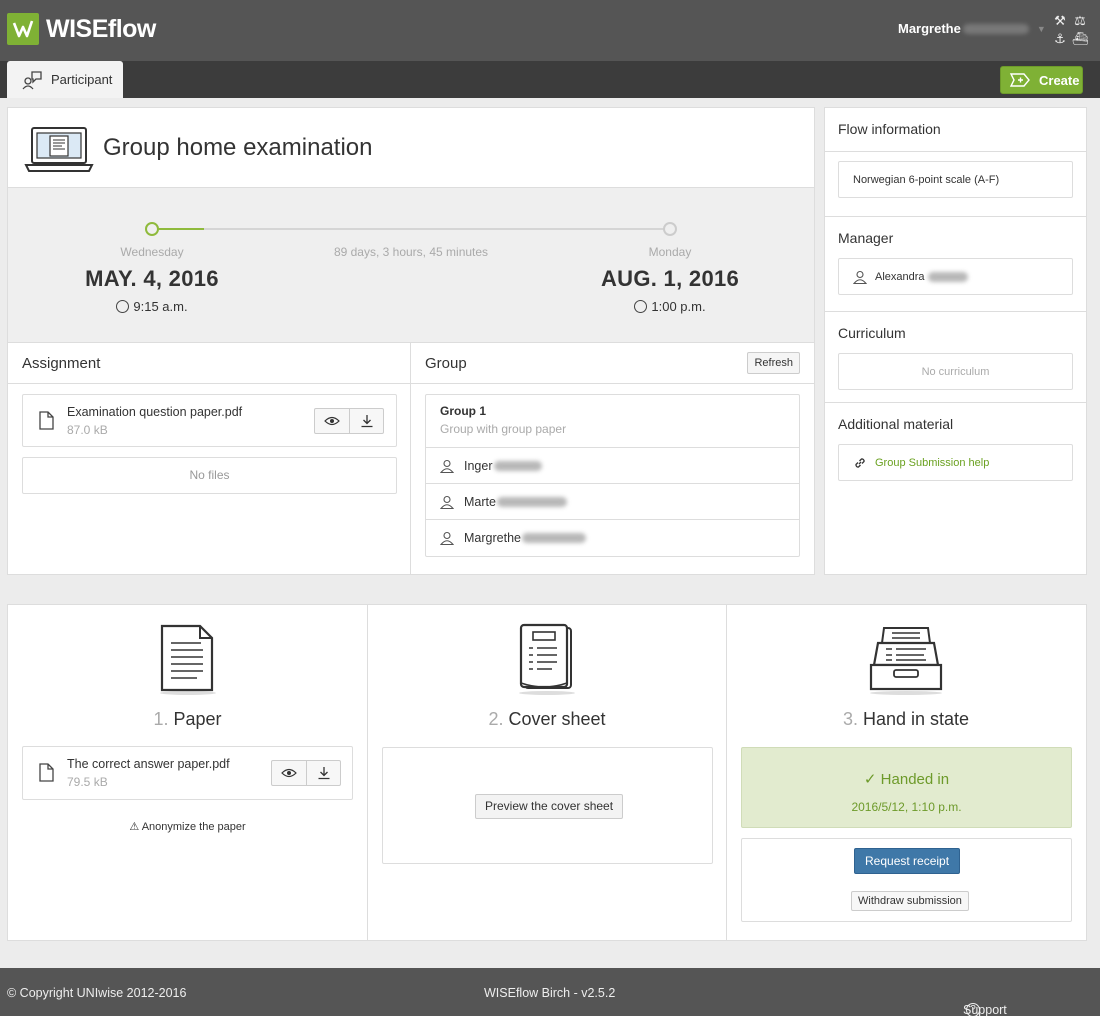  Describe the element at coordinates (1060, 20) in the screenshot. I see `hammer-icon: ⚒` at that location.